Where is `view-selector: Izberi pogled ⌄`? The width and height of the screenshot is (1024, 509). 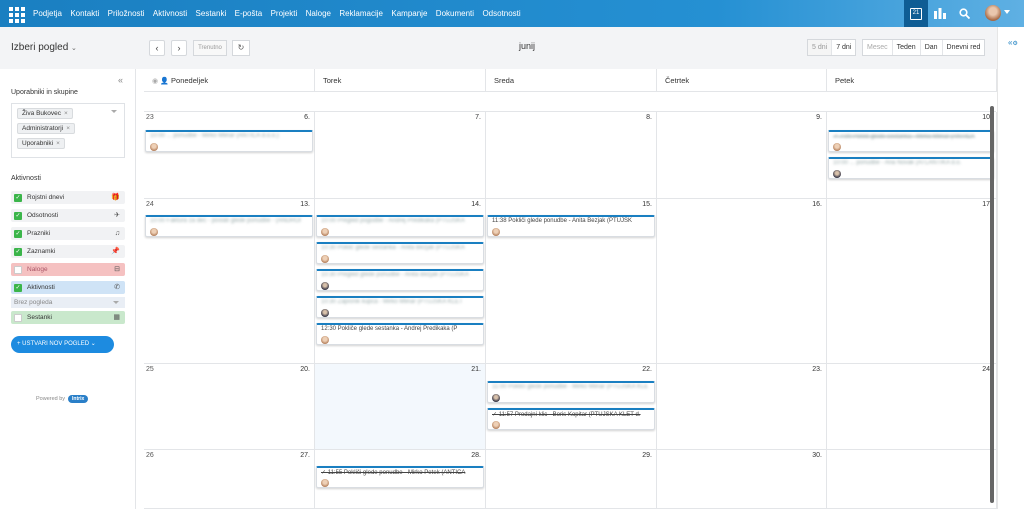
view-selector: Izberi pogled ⌄ is located at coordinates (44, 47).